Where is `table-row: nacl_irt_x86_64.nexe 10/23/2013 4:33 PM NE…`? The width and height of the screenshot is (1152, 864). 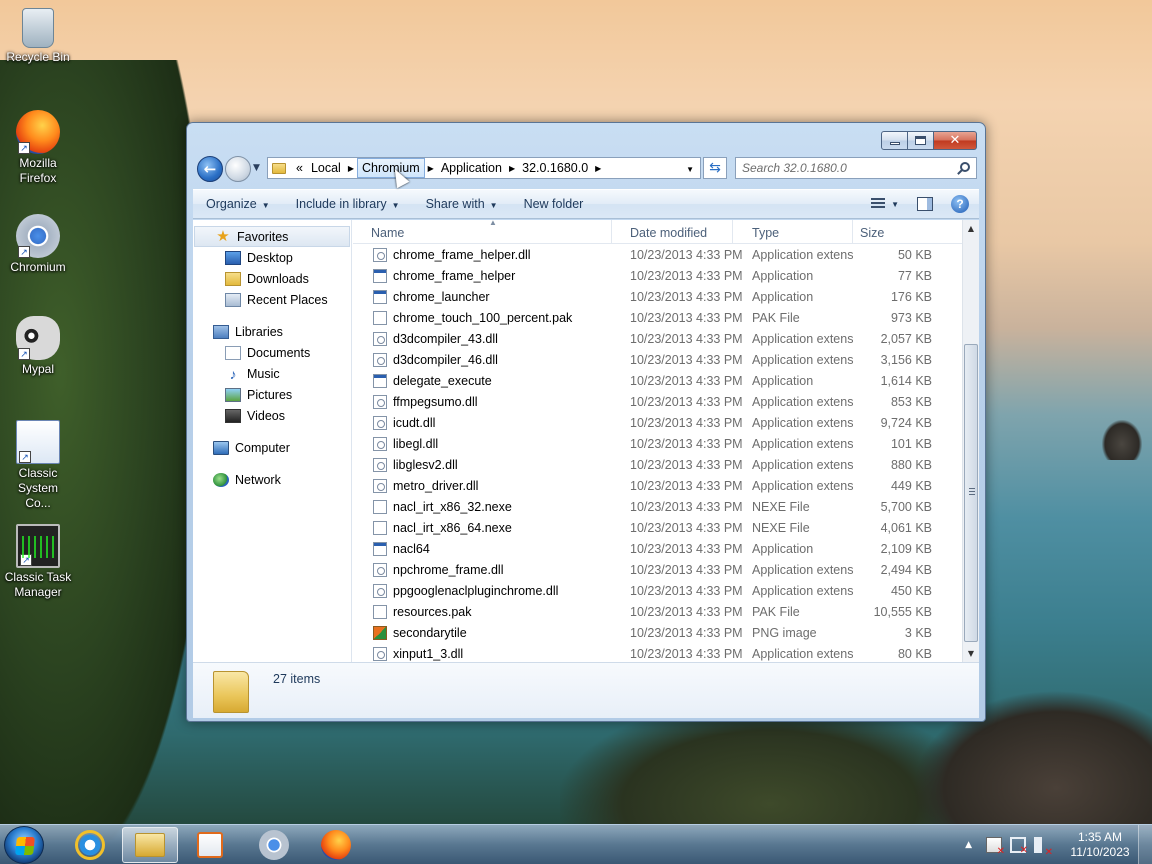
table-row: nacl_irt_x86_64.nexe 10/23/2013 4:33 PM NE… is located at coordinates (657, 527).